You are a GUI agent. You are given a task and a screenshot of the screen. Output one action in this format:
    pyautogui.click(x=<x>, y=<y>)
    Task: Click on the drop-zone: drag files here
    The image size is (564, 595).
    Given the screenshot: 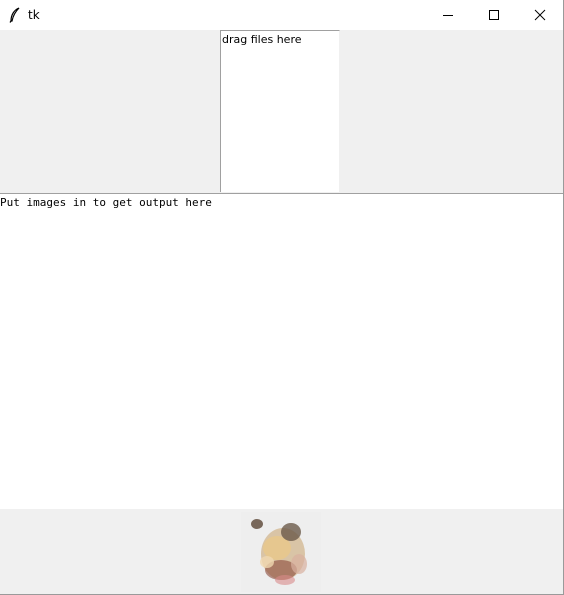 What is the action you would take?
    pyautogui.click(x=280, y=111)
    